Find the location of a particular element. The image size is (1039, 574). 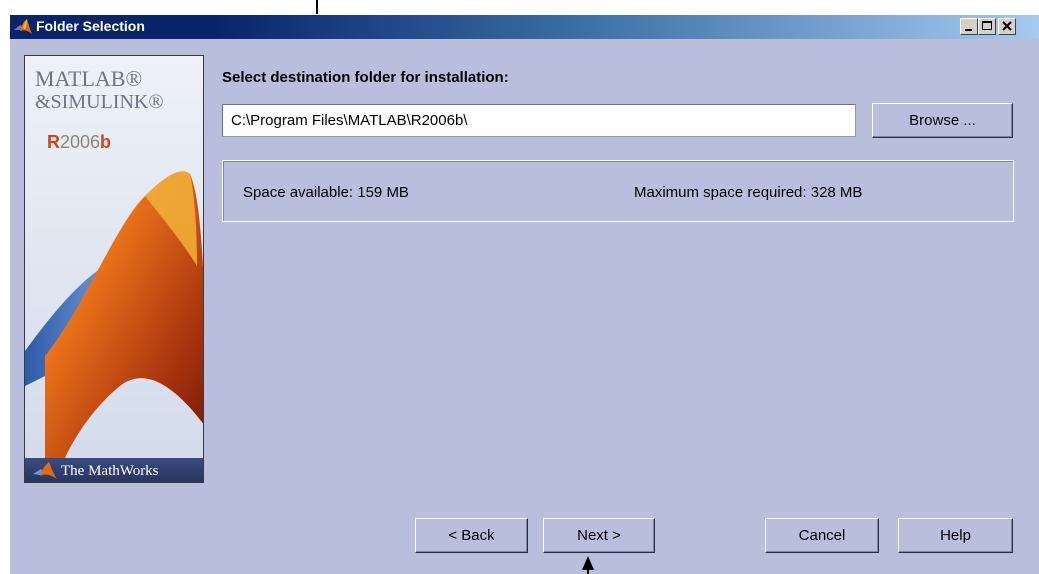

close-icon is located at coordinates (1007, 26).